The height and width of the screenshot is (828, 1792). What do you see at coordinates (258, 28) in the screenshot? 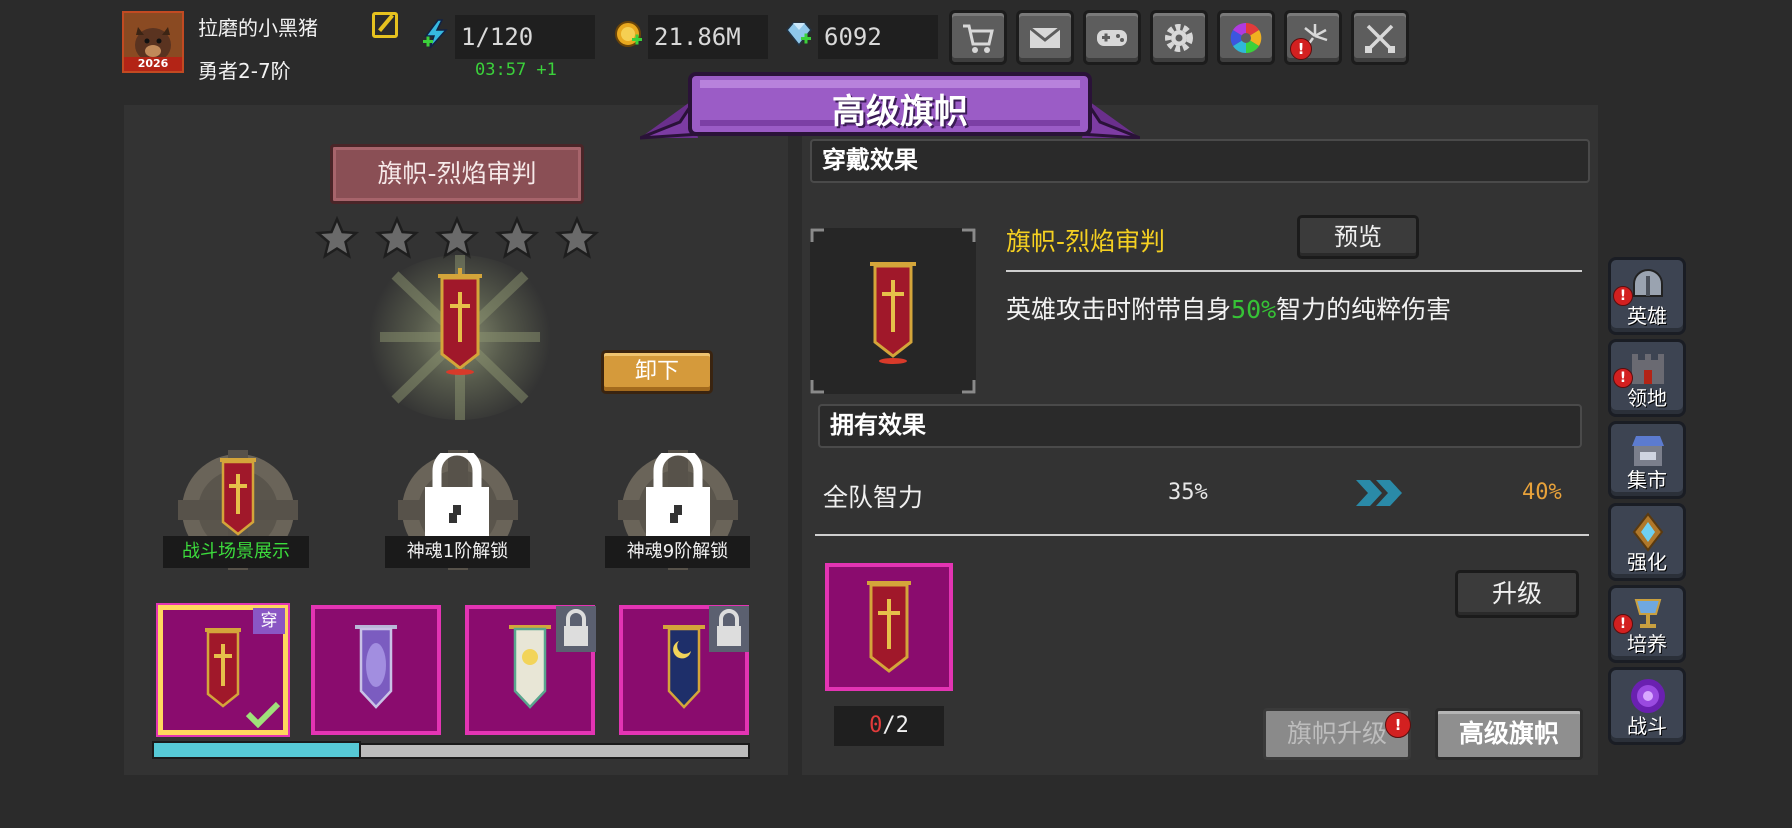
I see `player-name: 拉磨的小黑猪` at bounding box center [258, 28].